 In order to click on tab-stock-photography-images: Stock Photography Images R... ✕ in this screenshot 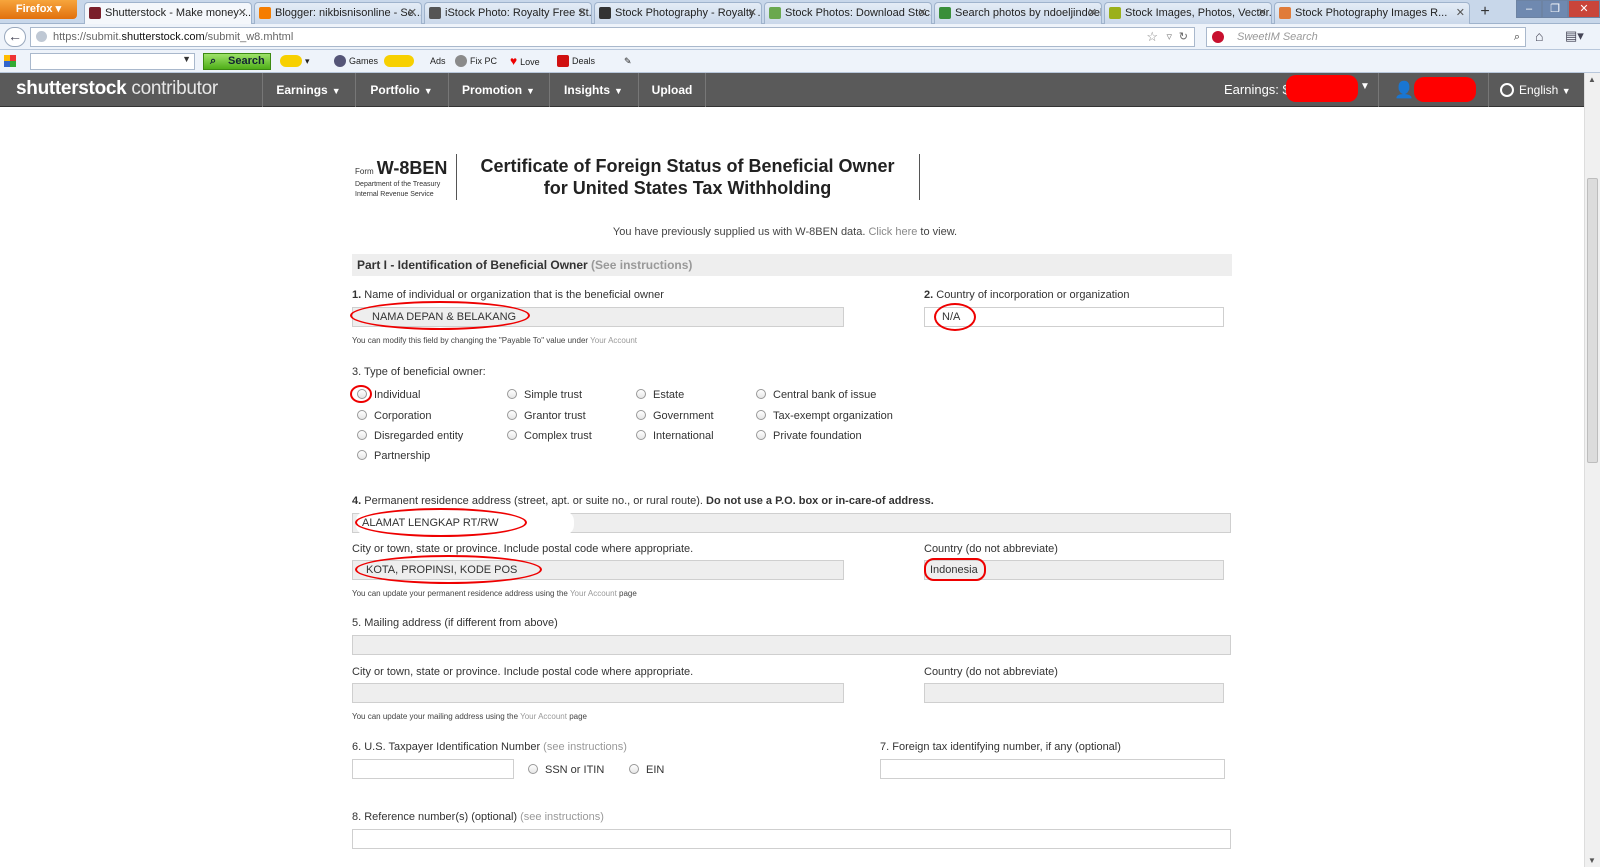, I will do `click(1372, 13)`.